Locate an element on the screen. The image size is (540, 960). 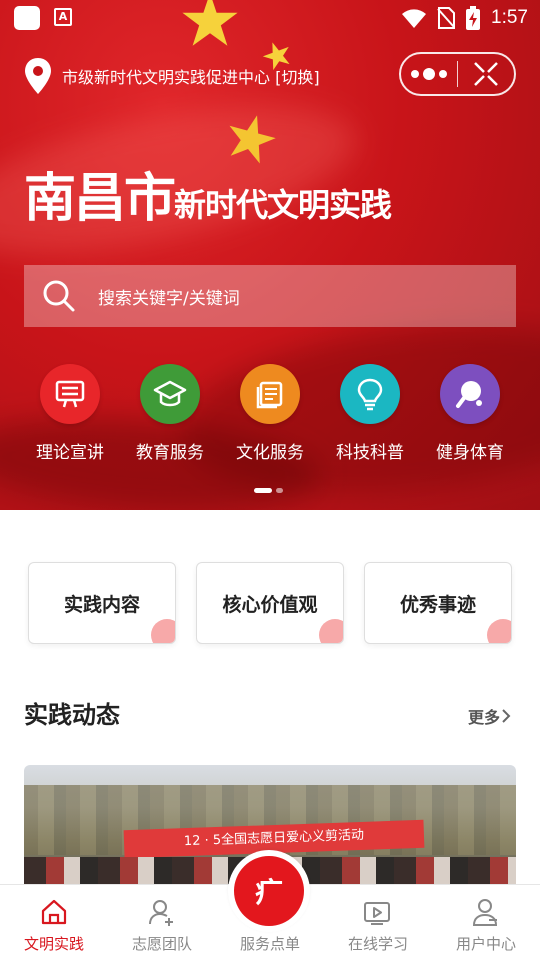
home-icon is located at coordinates (54, 912).